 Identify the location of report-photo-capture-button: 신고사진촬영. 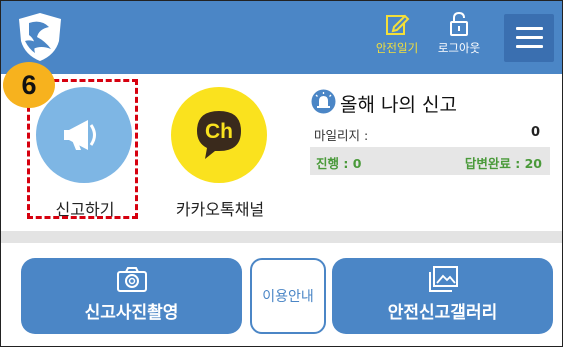
(131, 296).